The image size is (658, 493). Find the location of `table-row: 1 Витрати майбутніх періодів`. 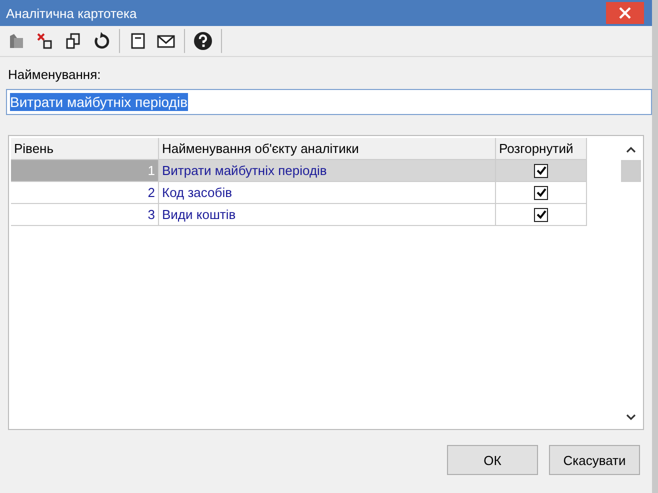

table-row: 1 Витрати майбутніх періодів is located at coordinates (316, 171).